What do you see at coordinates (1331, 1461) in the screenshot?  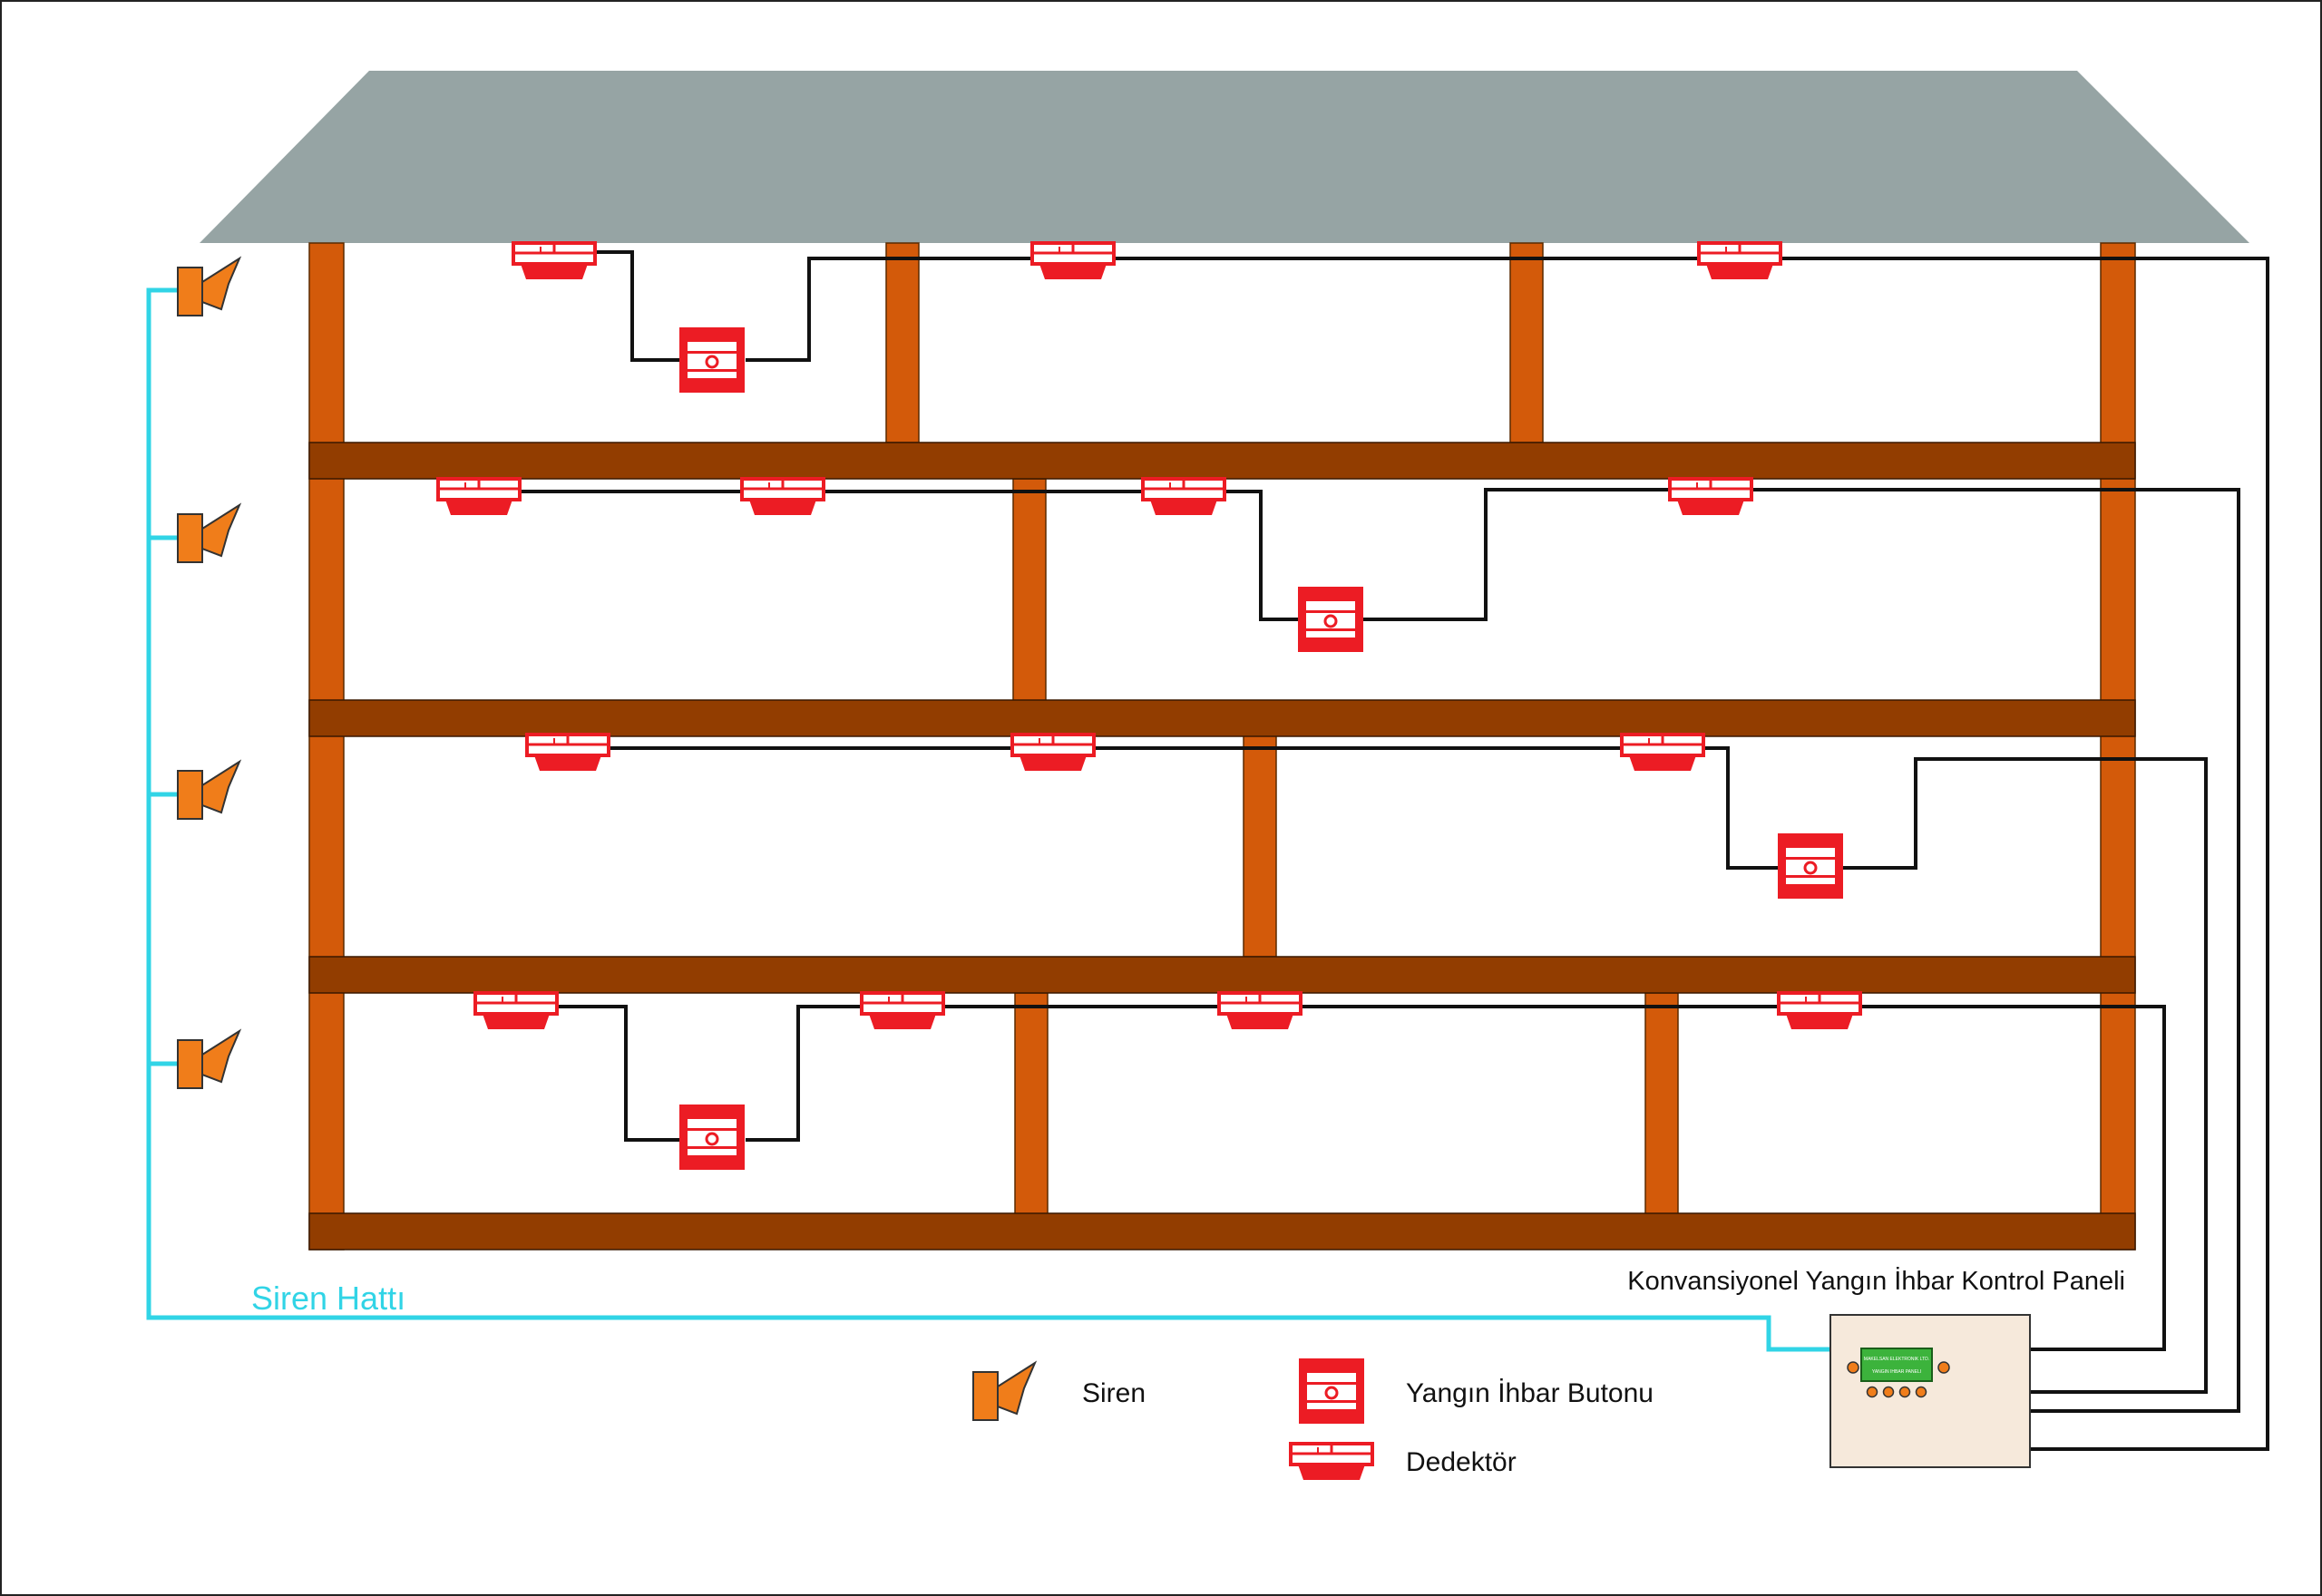 I see `legend-detector-icon` at bounding box center [1331, 1461].